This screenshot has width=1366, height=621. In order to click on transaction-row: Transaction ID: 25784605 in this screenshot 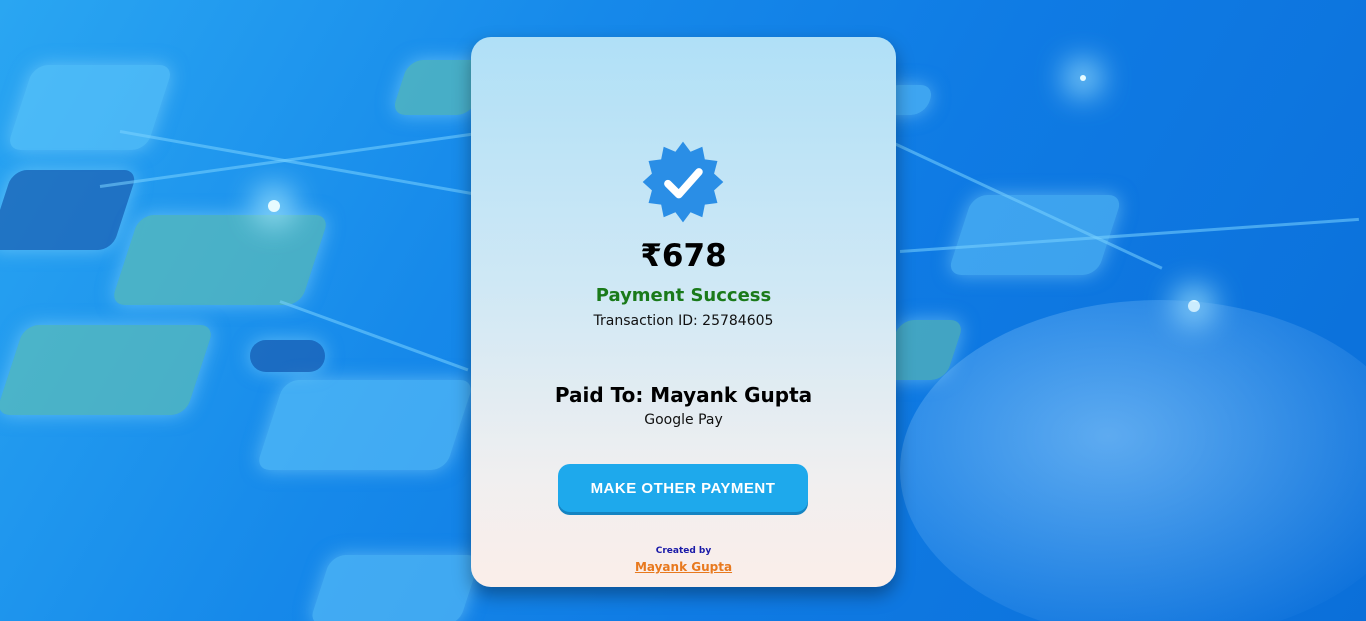, I will do `click(683, 321)`.